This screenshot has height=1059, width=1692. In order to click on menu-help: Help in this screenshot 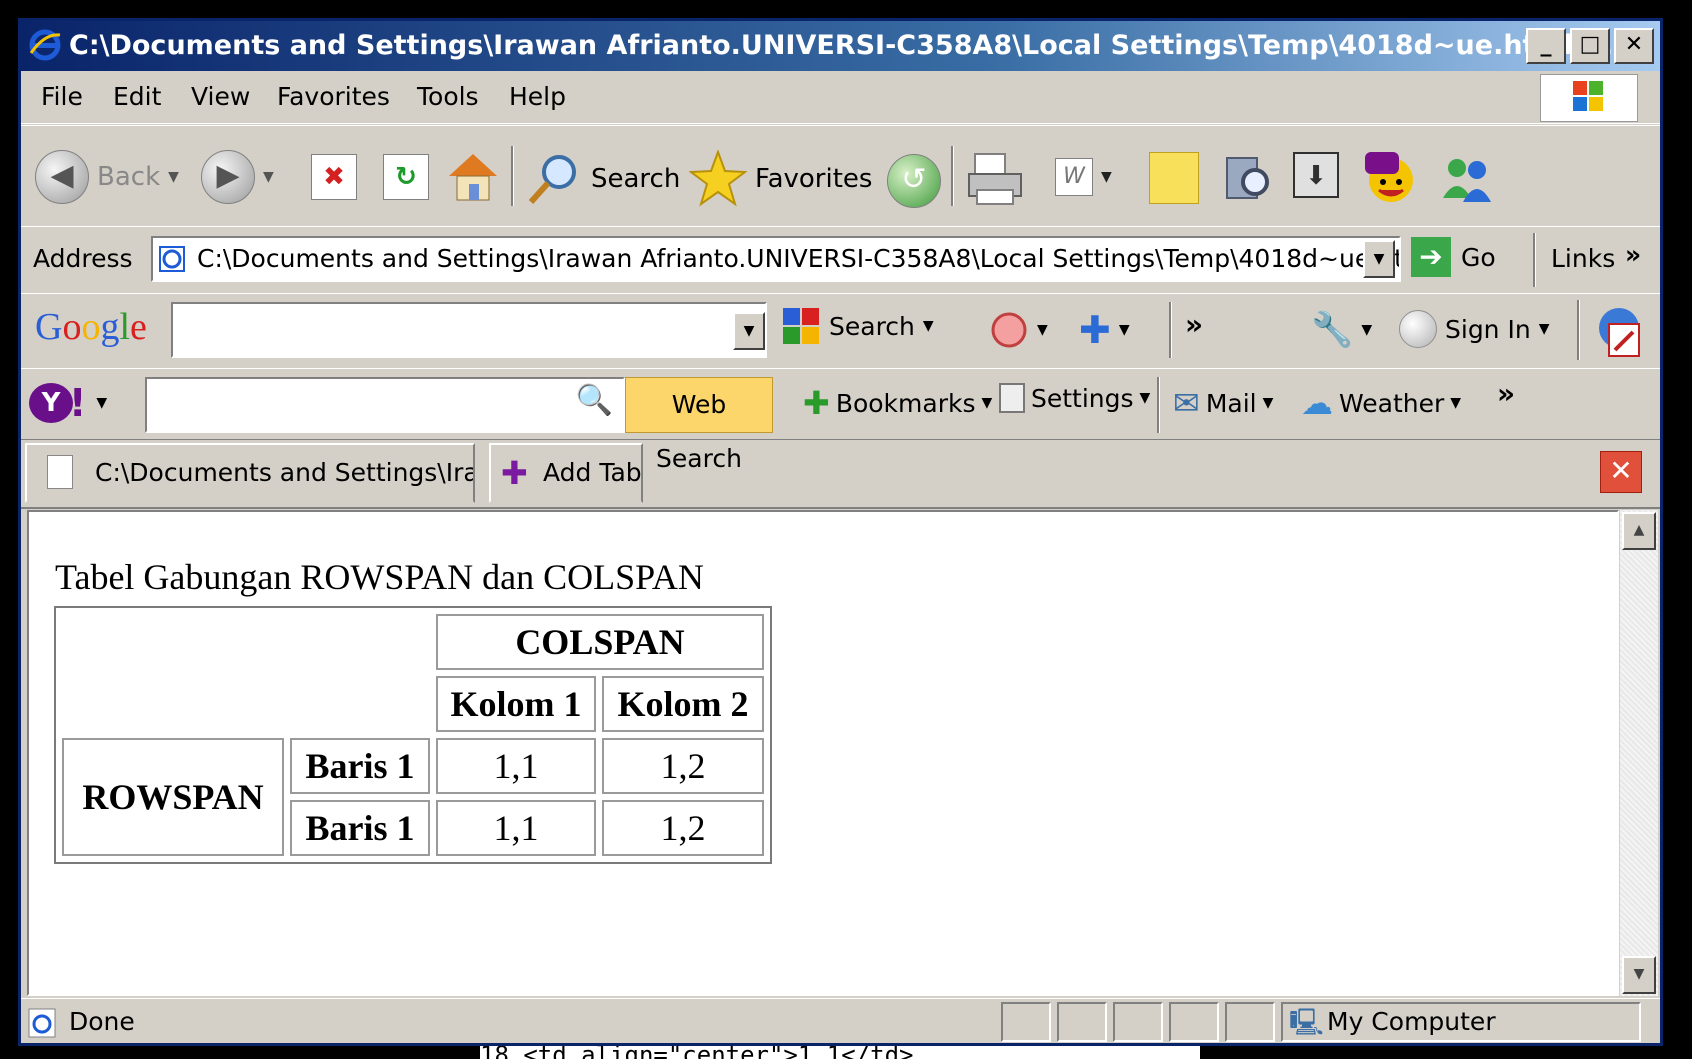, I will do `click(537, 97)`.